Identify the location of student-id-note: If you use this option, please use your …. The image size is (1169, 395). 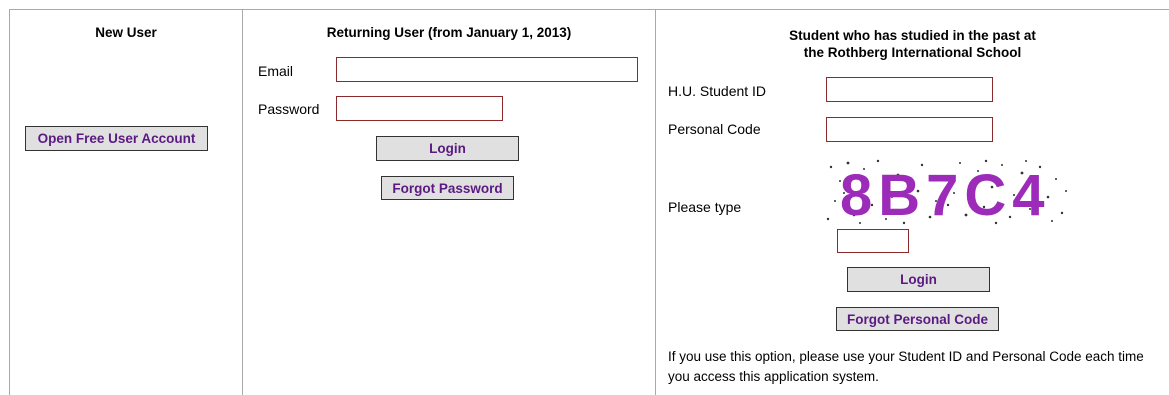
(906, 366).